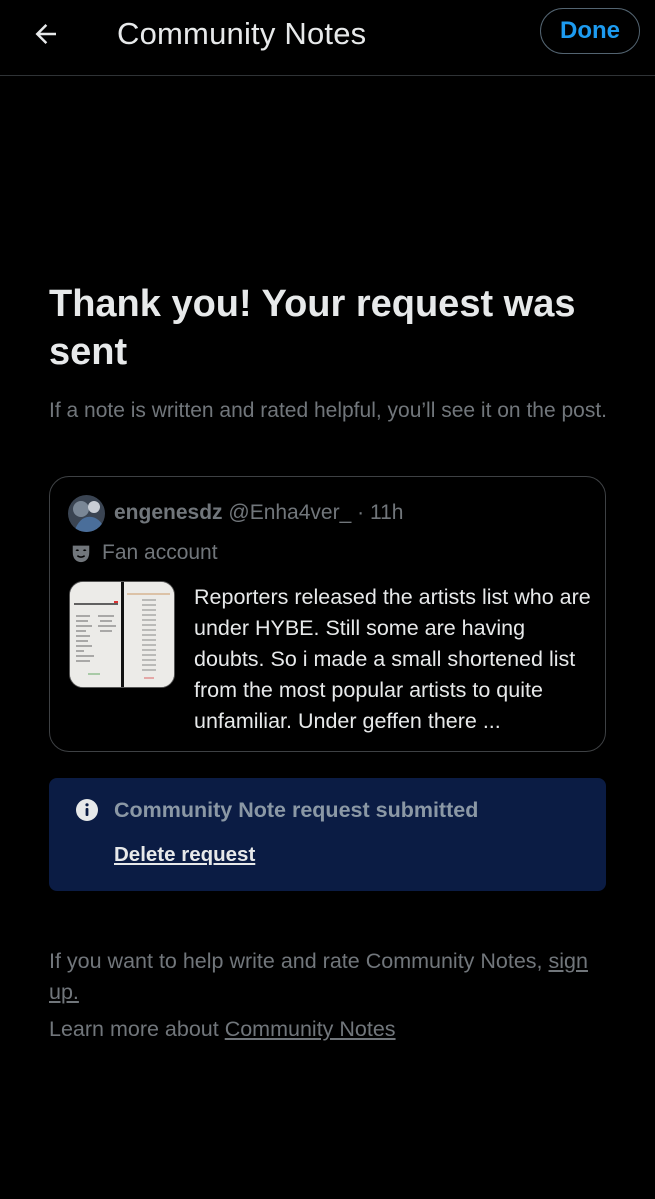  What do you see at coordinates (168, 512) in the screenshot?
I see `author-name: engenesdz` at bounding box center [168, 512].